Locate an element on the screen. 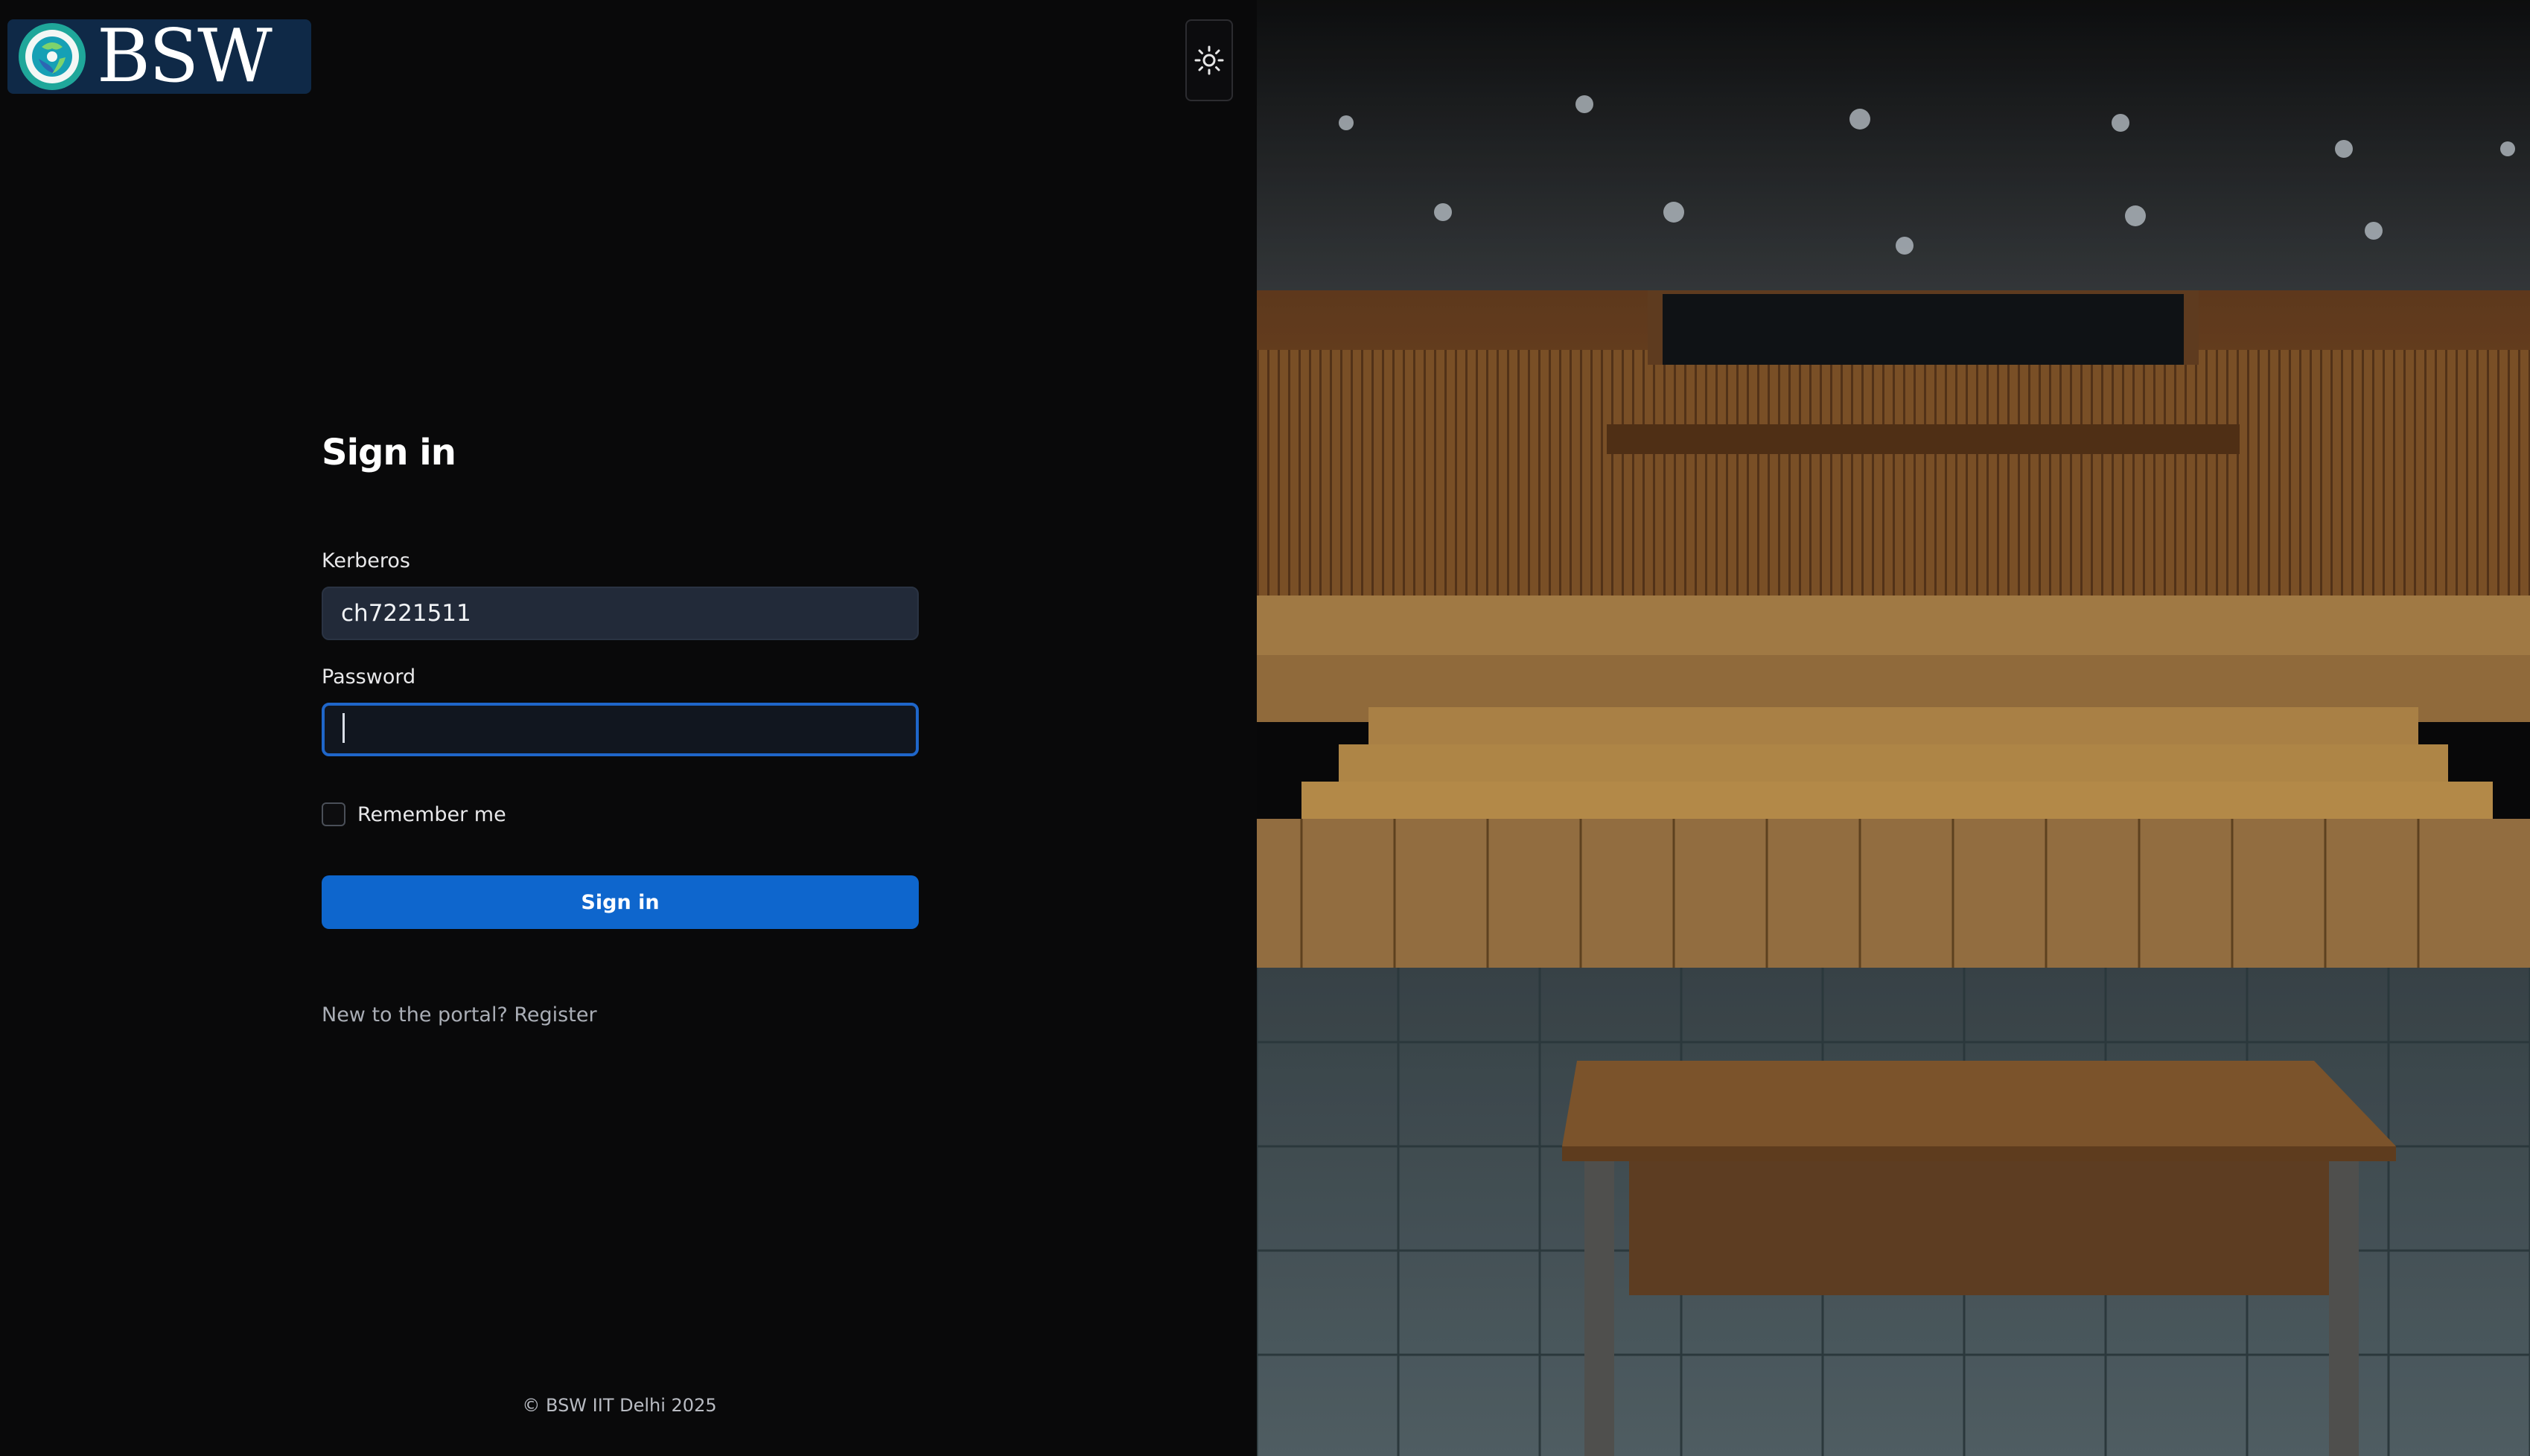  theme-toggle-button is located at coordinates (1209, 60).